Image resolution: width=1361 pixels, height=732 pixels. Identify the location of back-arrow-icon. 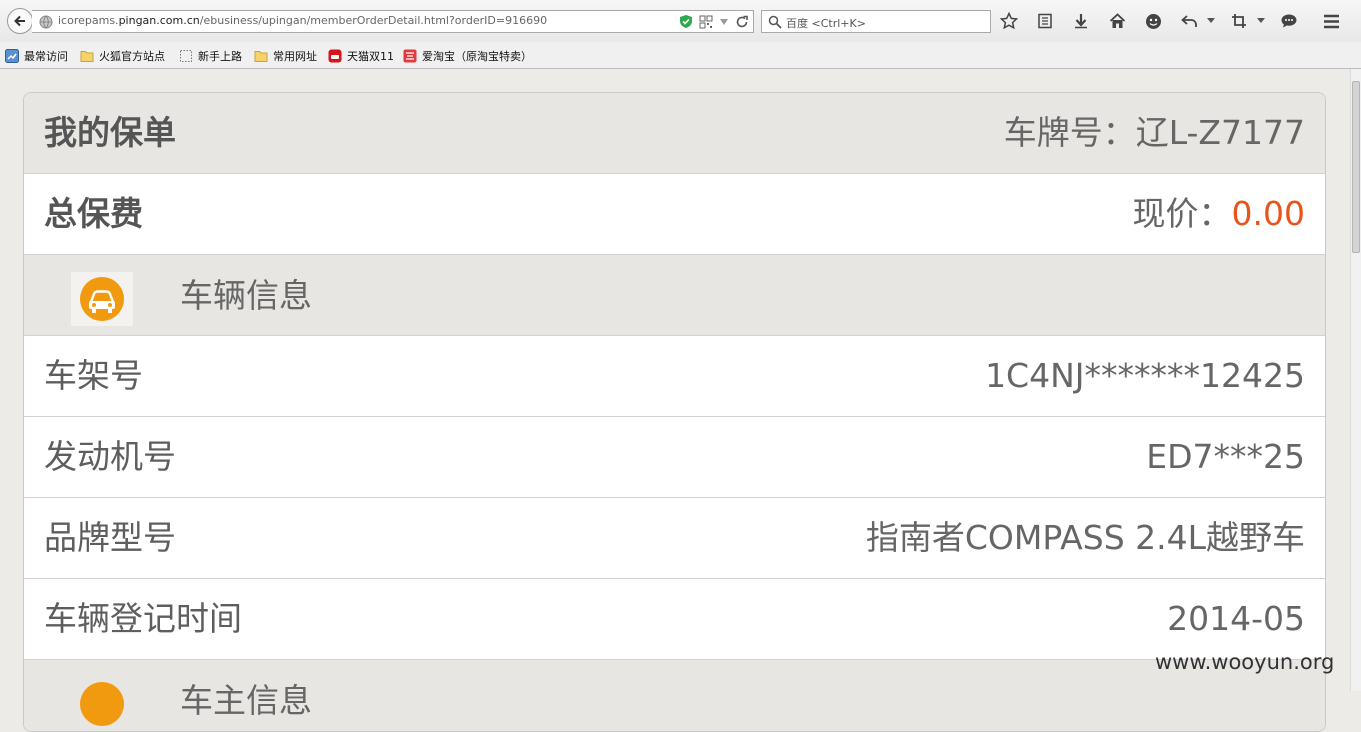
(19, 21).